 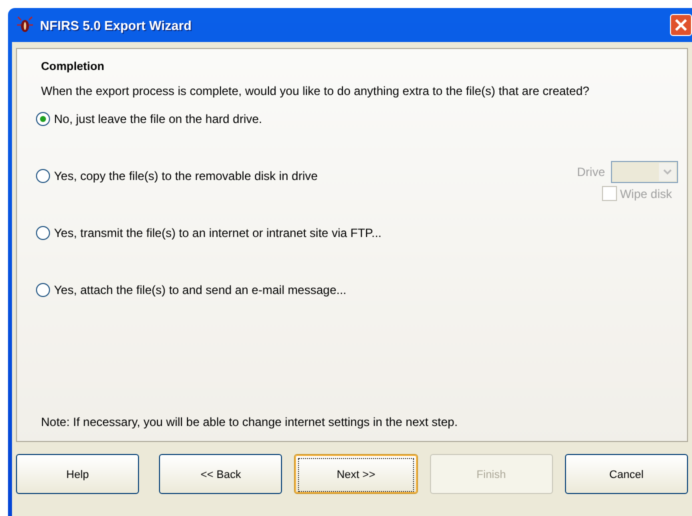 I want to click on close-icon, so click(x=681, y=25).